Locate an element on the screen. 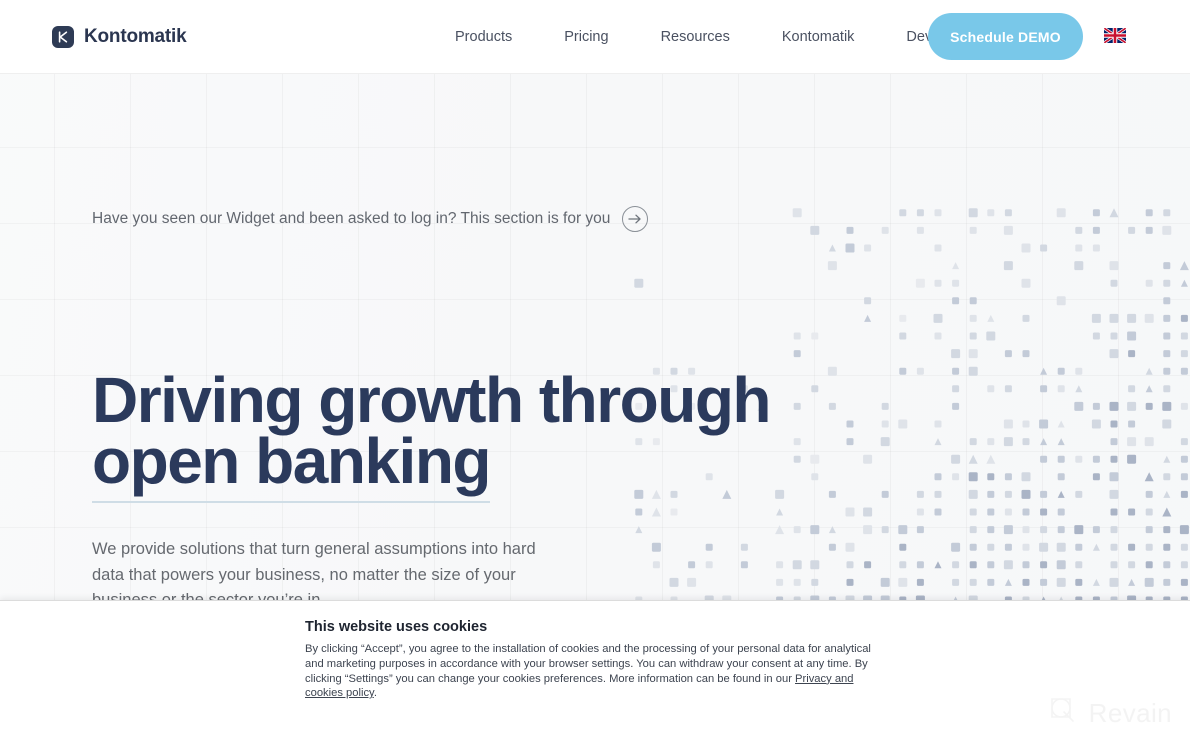 This screenshot has width=1190, height=743. revain-watermark: Revain is located at coordinates (1109, 713).